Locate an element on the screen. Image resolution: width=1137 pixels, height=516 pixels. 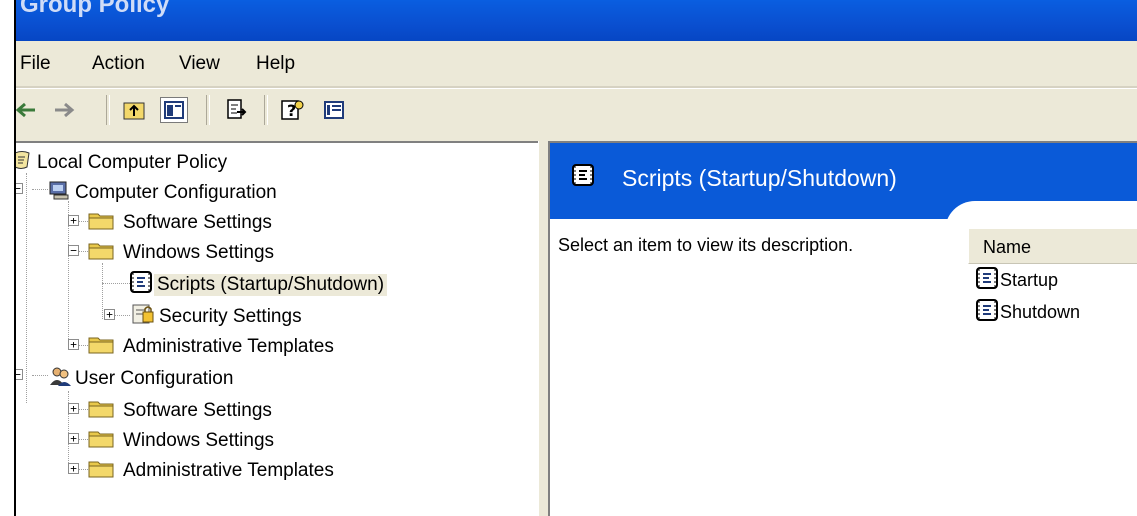
list-item-shutdown: Shutdown is located at coordinates (1027, 312).